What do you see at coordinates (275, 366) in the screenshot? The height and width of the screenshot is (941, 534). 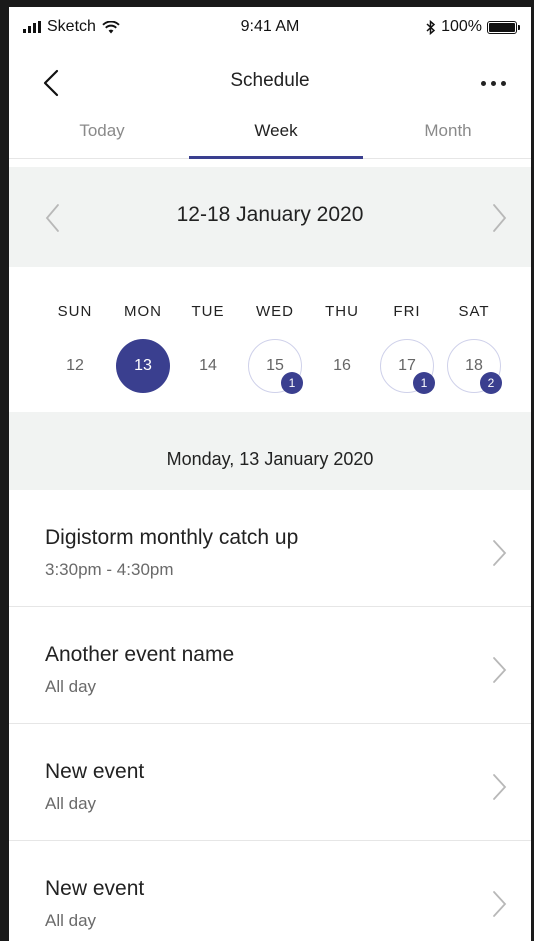 I see `day-number-button: 15 1` at bounding box center [275, 366].